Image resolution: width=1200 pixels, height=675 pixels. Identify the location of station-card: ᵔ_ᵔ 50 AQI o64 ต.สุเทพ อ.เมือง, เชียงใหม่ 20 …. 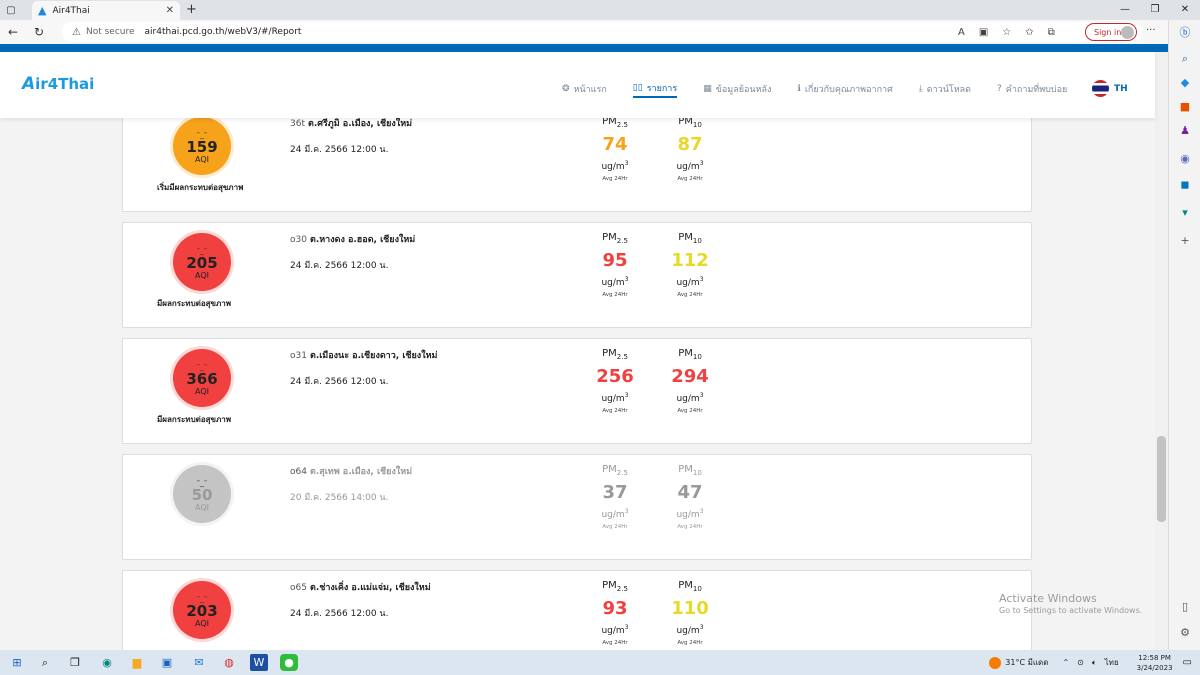
(577, 507).